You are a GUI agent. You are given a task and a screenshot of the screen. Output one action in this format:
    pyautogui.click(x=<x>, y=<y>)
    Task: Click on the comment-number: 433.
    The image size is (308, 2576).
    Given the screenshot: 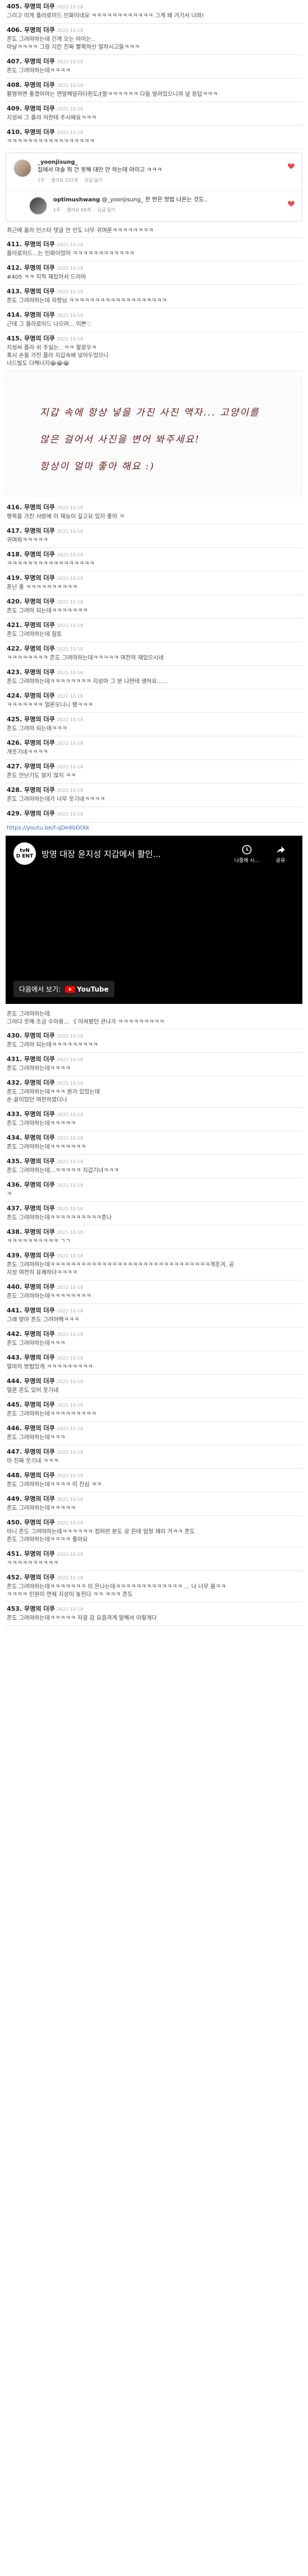 What is the action you would take?
    pyautogui.click(x=15, y=1114)
    